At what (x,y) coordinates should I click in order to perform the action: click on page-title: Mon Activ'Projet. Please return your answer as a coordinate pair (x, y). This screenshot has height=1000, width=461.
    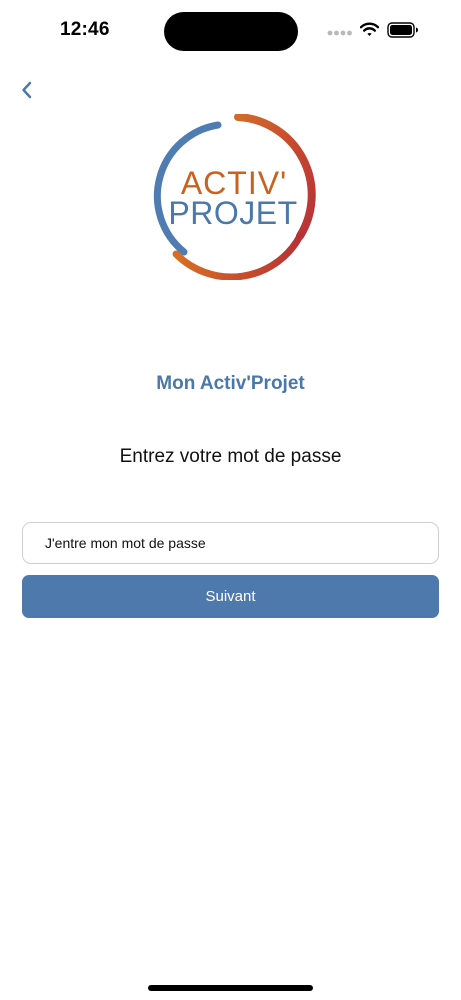
    Looking at the image, I should click on (230, 383).